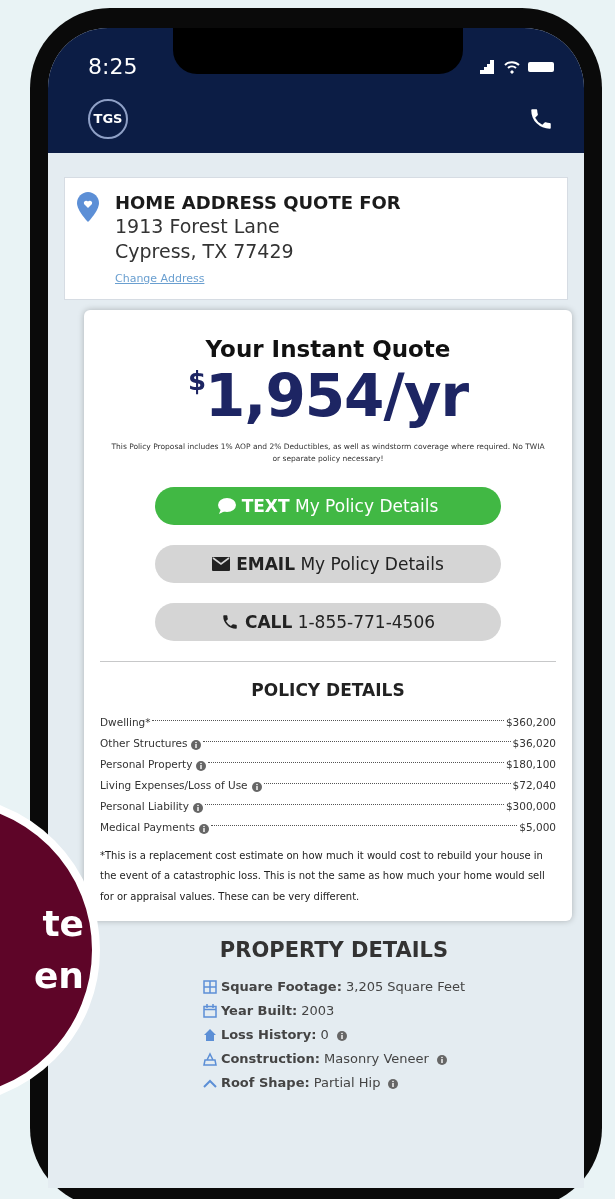  What do you see at coordinates (209, 986) in the screenshot?
I see `grid-icon` at bounding box center [209, 986].